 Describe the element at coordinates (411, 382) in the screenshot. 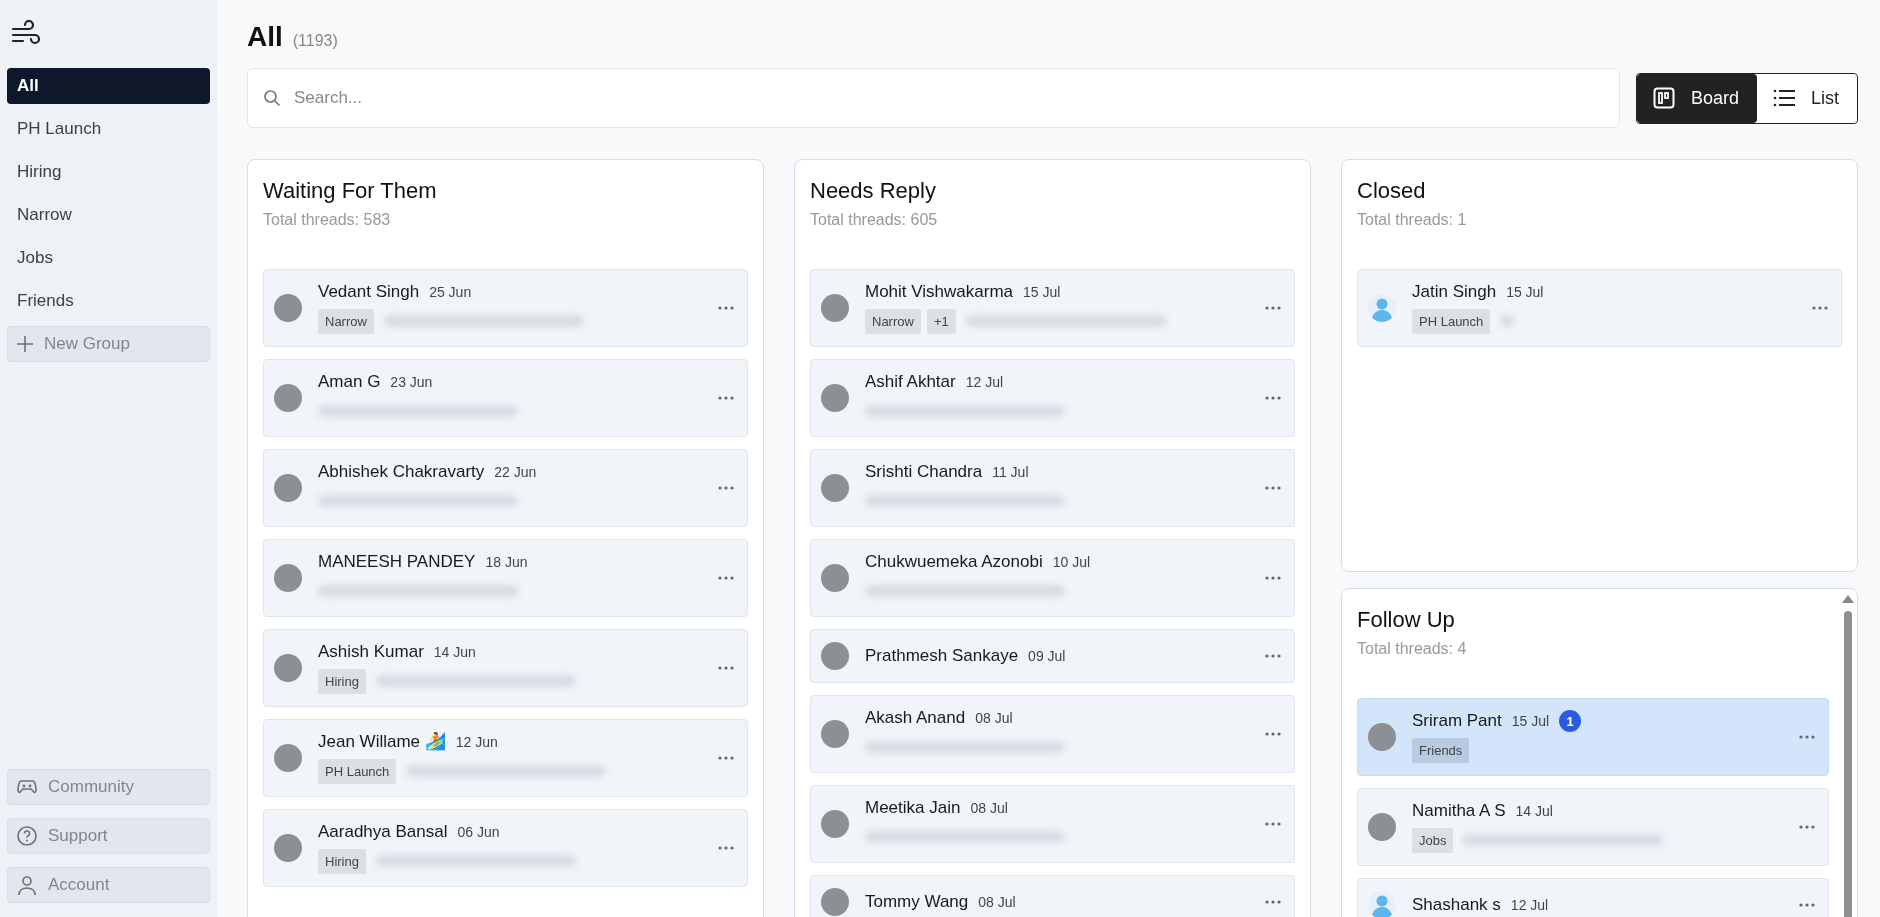

I see `thread-date: 23 Jun` at that location.